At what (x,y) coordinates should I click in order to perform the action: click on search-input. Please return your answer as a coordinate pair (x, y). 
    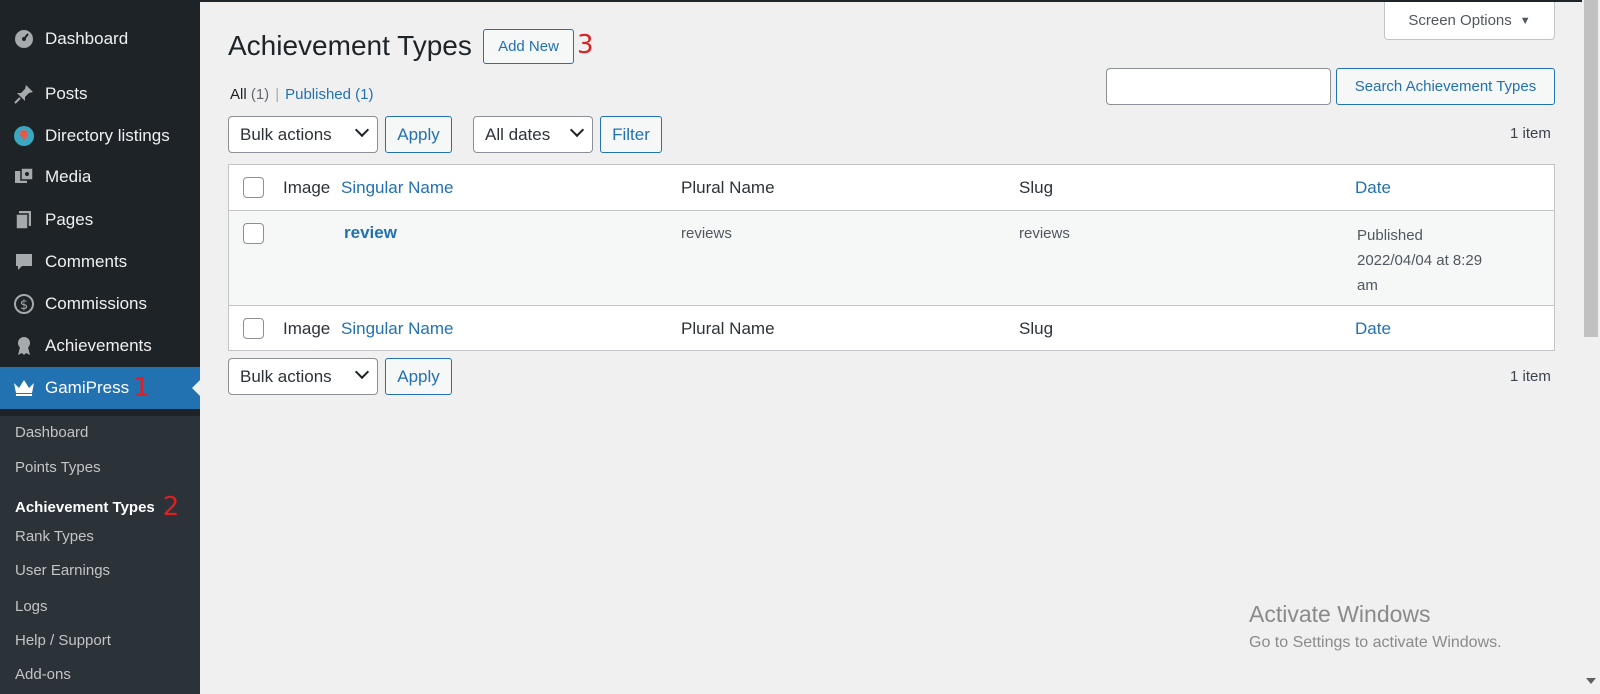
    Looking at the image, I should click on (1218, 86).